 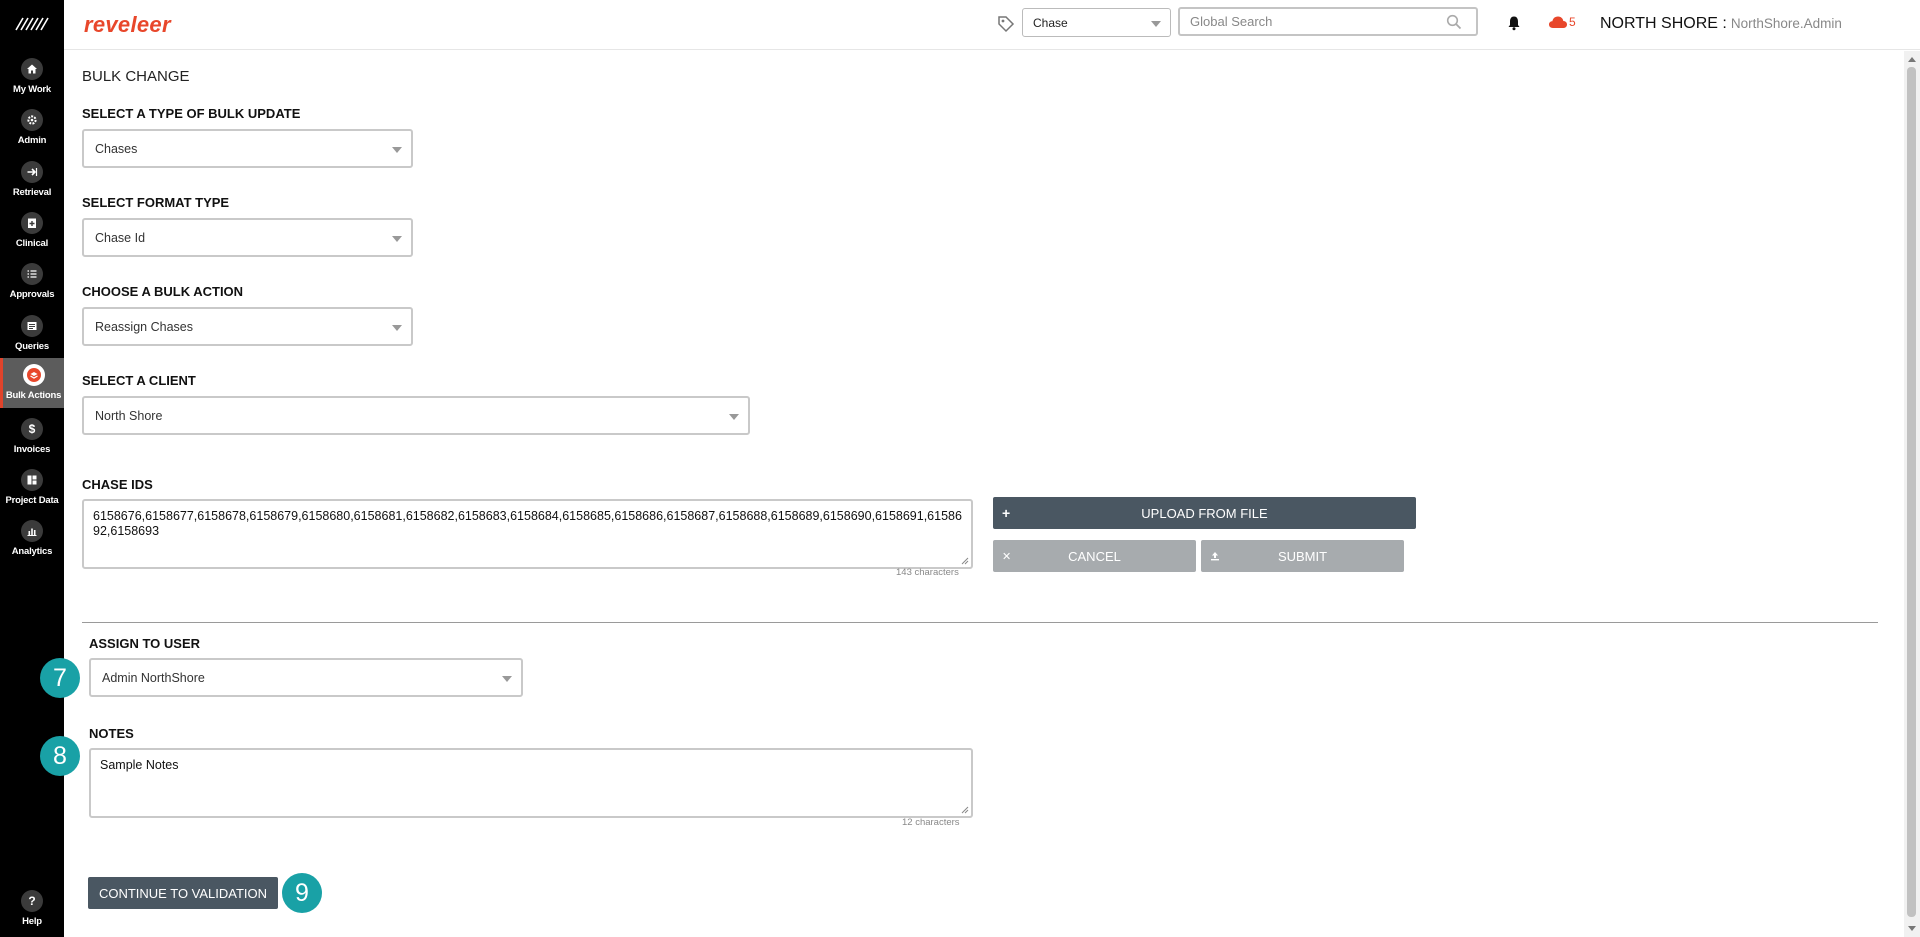 I want to click on step-badge-7: 7, so click(x=60, y=678).